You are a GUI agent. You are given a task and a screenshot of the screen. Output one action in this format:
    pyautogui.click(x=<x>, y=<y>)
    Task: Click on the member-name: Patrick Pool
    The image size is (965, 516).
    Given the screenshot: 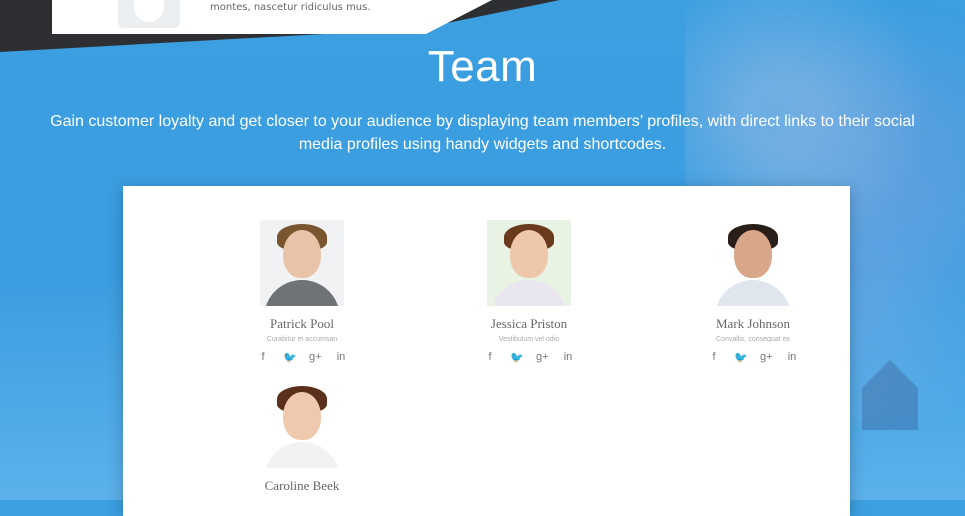 What is the action you would take?
    pyautogui.click(x=302, y=324)
    